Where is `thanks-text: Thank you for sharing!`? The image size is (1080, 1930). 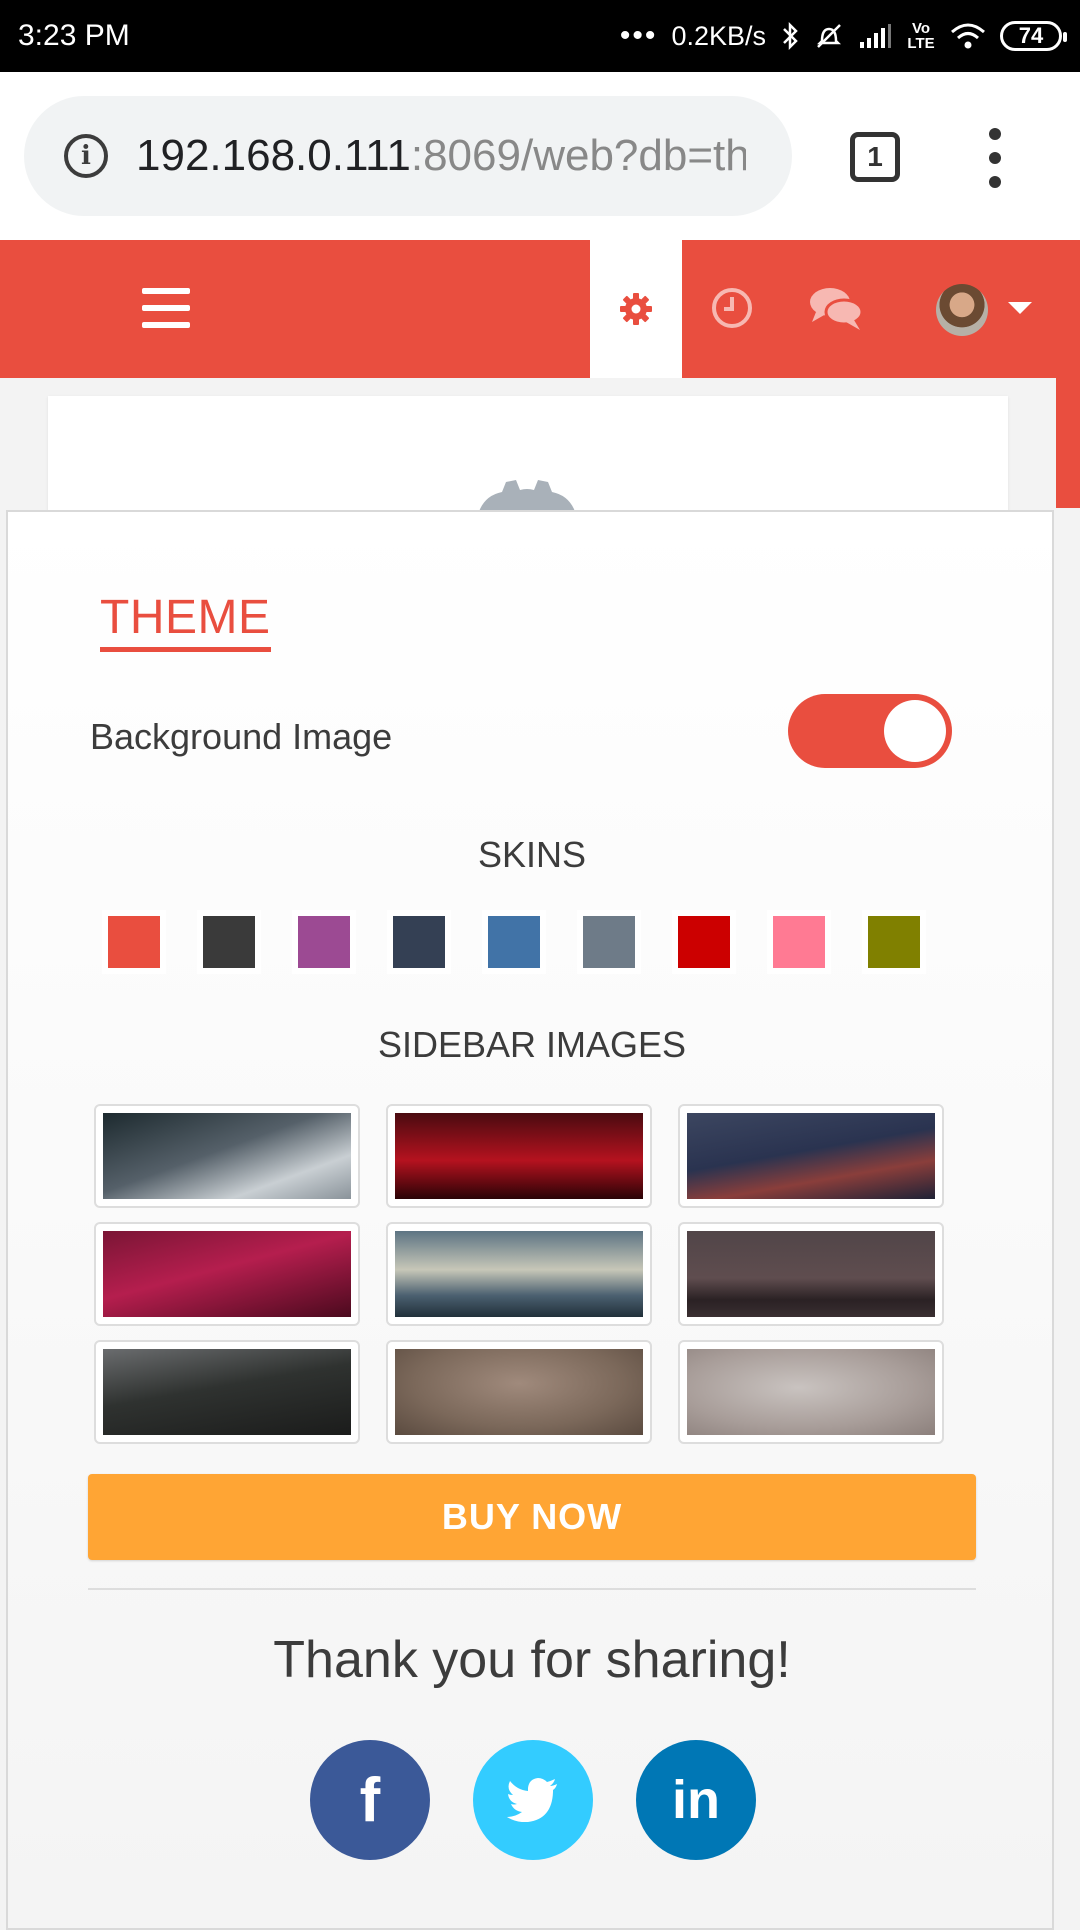 thanks-text: Thank you for sharing! is located at coordinates (532, 1660).